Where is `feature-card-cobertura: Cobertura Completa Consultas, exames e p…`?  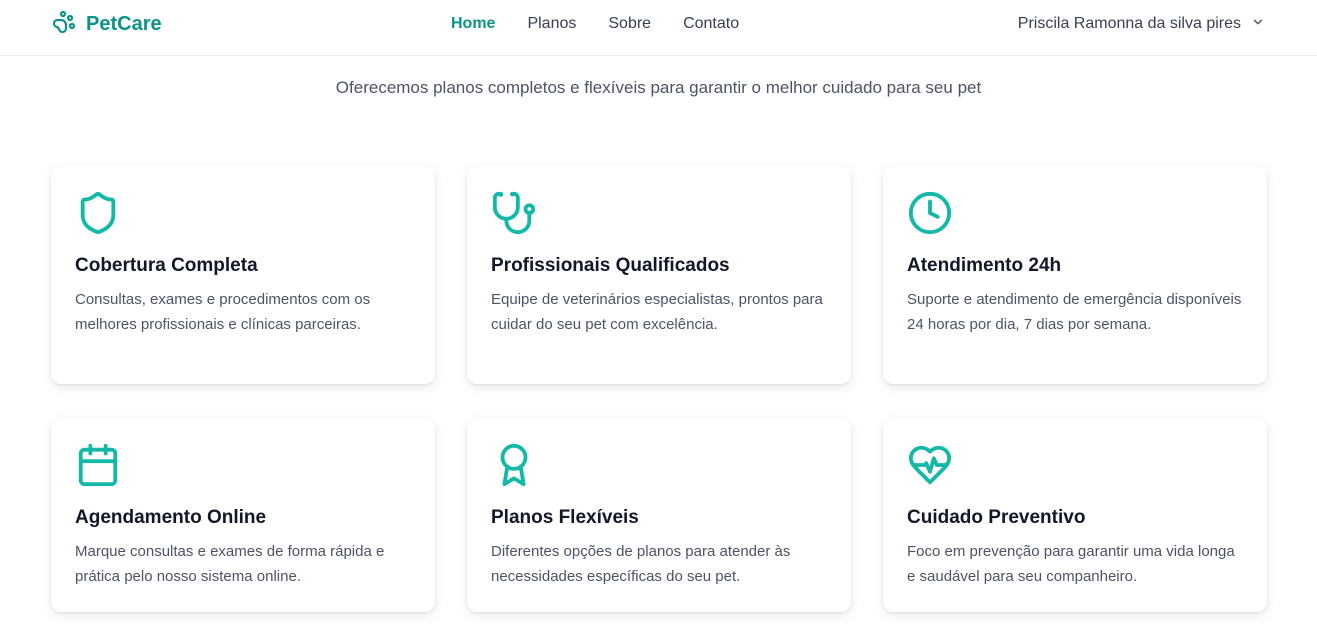 feature-card-cobertura: Cobertura Completa Consultas, exames e p… is located at coordinates (243, 275).